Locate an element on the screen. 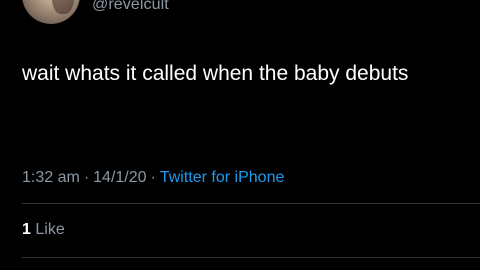 The width and height of the screenshot is (480, 270). tweet-source-link: Twitter for iPhone is located at coordinates (222, 177).